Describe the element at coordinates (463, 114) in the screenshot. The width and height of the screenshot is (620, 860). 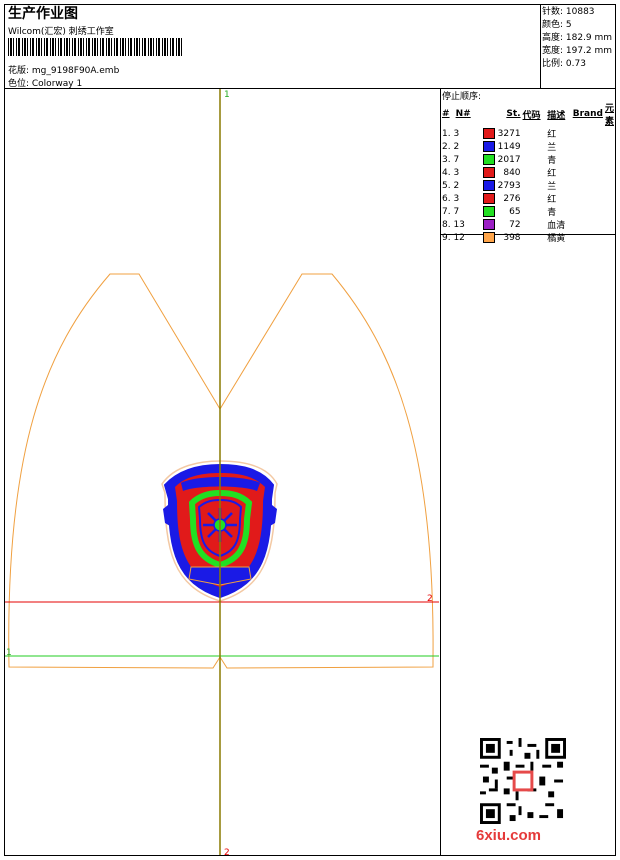
I see `col-needle: N#` at that location.